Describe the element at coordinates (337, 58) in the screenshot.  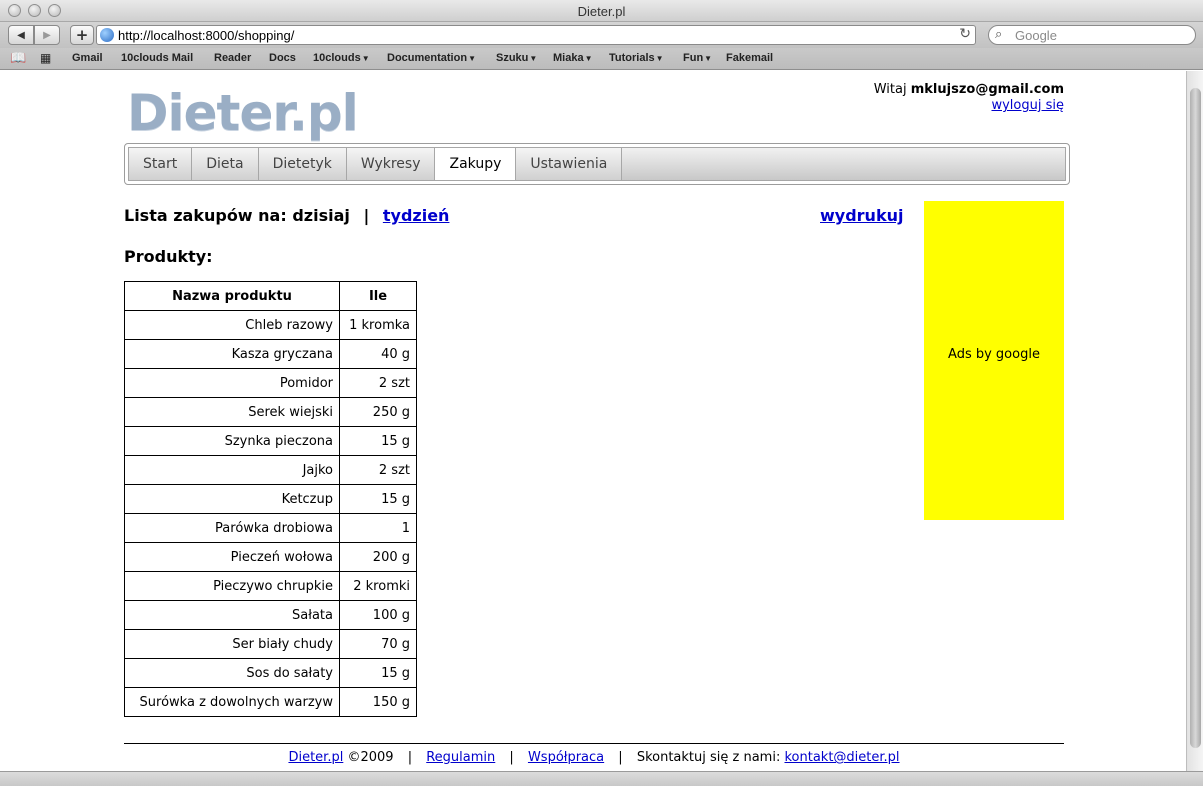
I see `bookmark-label: 10clouds` at that location.